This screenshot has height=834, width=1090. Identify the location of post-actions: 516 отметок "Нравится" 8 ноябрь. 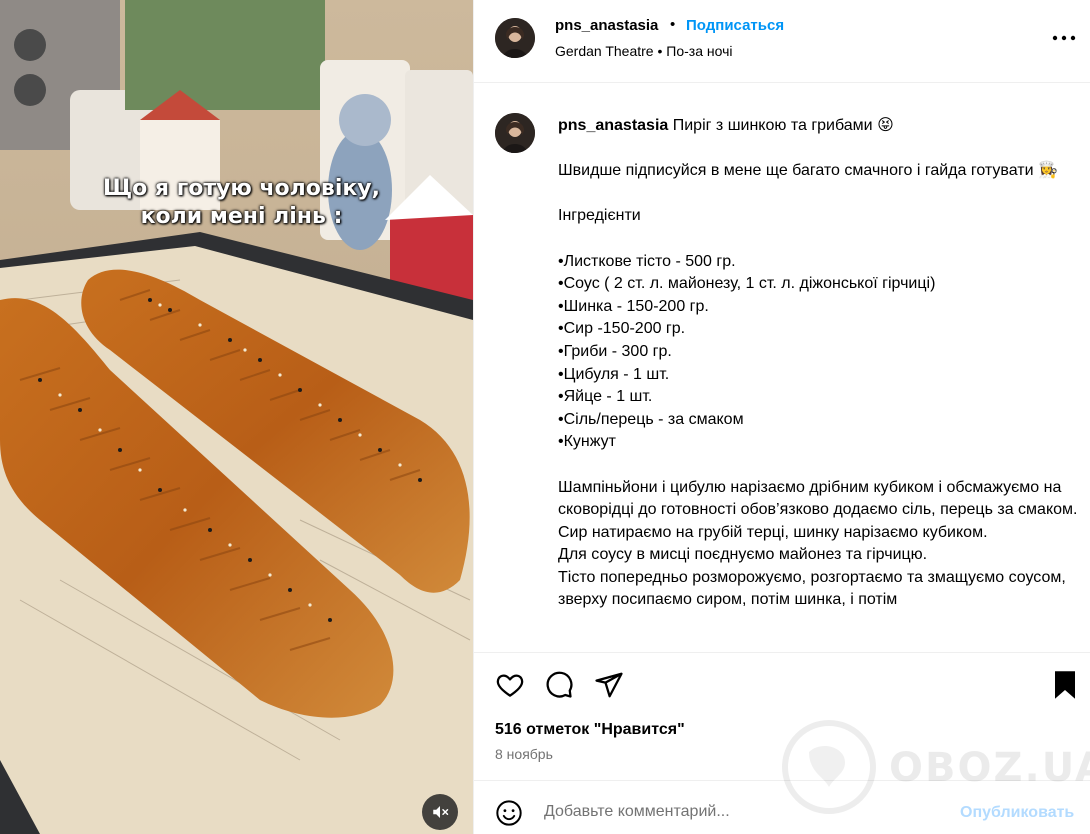
(782, 716).